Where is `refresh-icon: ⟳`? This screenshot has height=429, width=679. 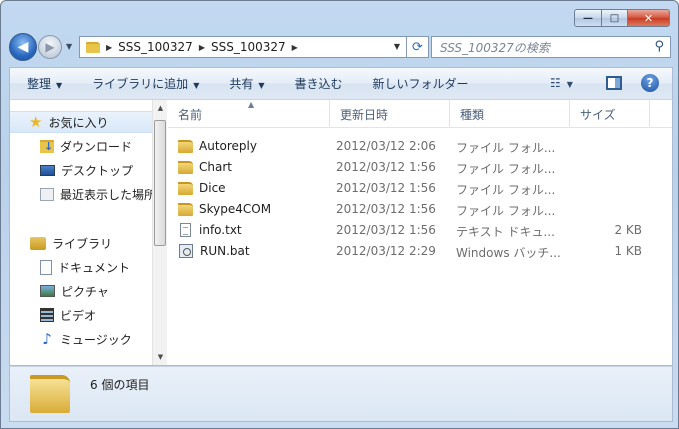 refresh-icon: ⟳ is located at coordinates (417, 47).